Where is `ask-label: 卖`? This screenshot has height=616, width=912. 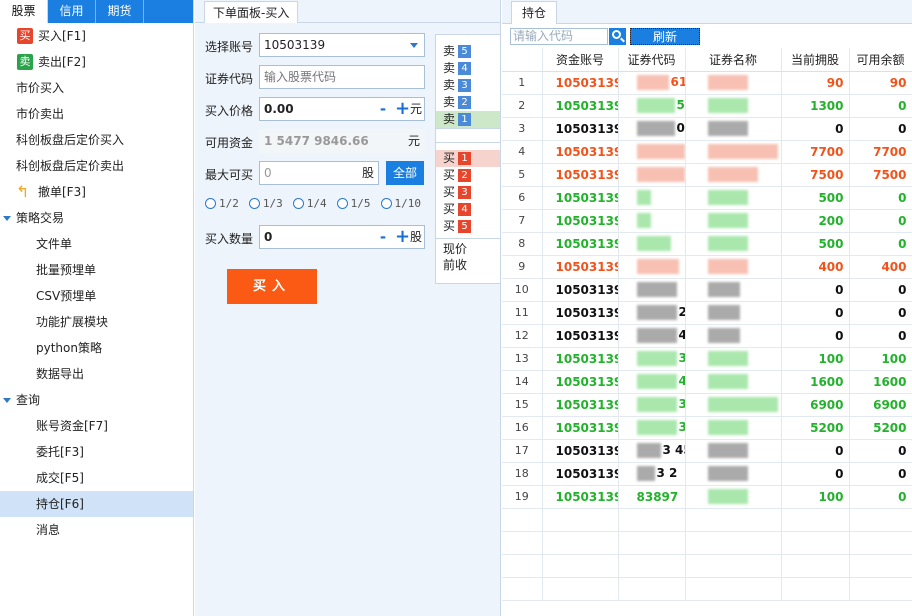 ask-label: 卖 is located at coordinates (449, 102).